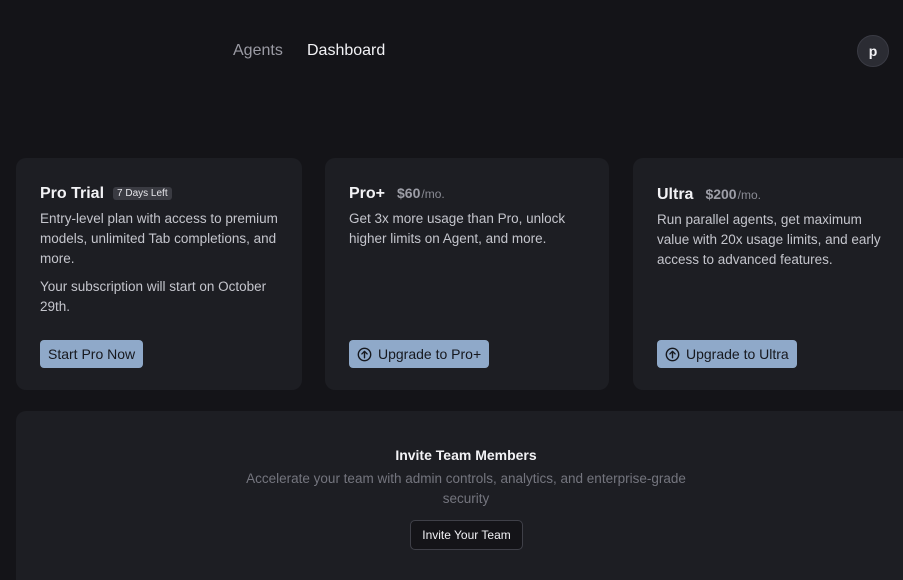 Image resolution: width=903 pixels, height=580 pixels. Describe the element at coordinates (106, 194) in the screenshot. I see `plan-card-header: Pro Trial 7 Days Left` at that location.